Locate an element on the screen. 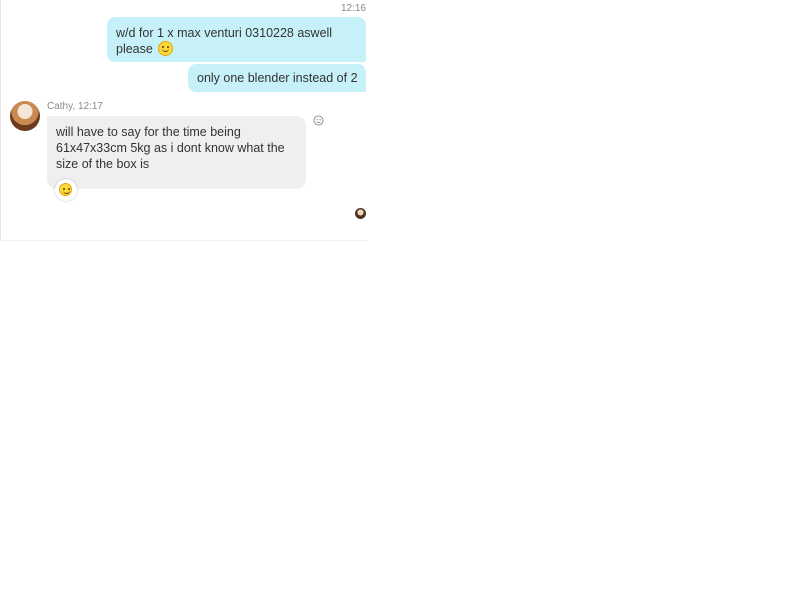 The height and width of the screenshot is (612, 792). read-receipt-avatar is located at coordinates (360, 213).